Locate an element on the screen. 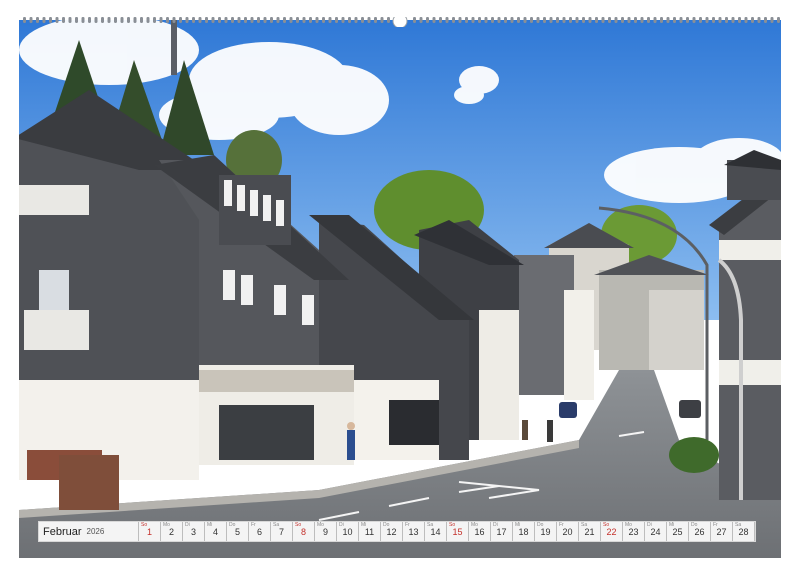 The width and height of the screenshot is (800, 577). month-label: Februar 2026 is located at coordinates (89, 531).